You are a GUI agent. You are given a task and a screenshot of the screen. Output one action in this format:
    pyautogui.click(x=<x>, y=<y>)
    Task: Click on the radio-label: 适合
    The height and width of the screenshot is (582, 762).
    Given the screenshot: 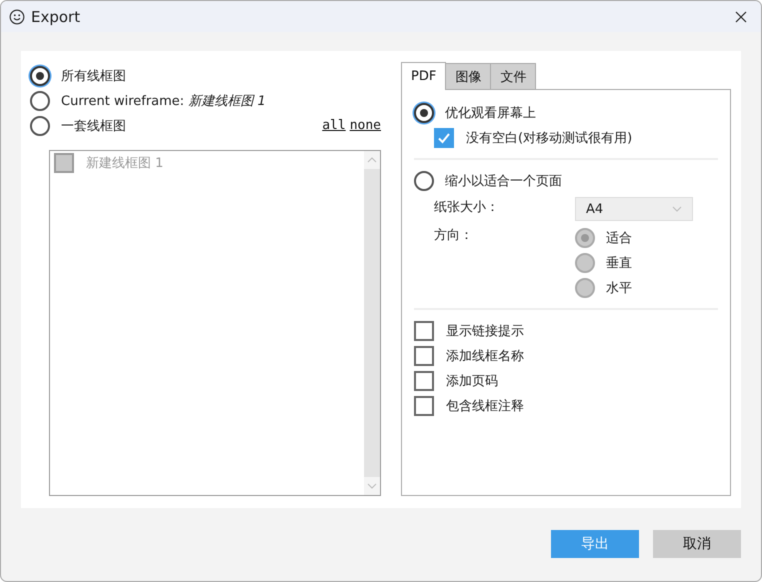 What is the action you would take?
    pyautogui.click(x=619, y=238)
    